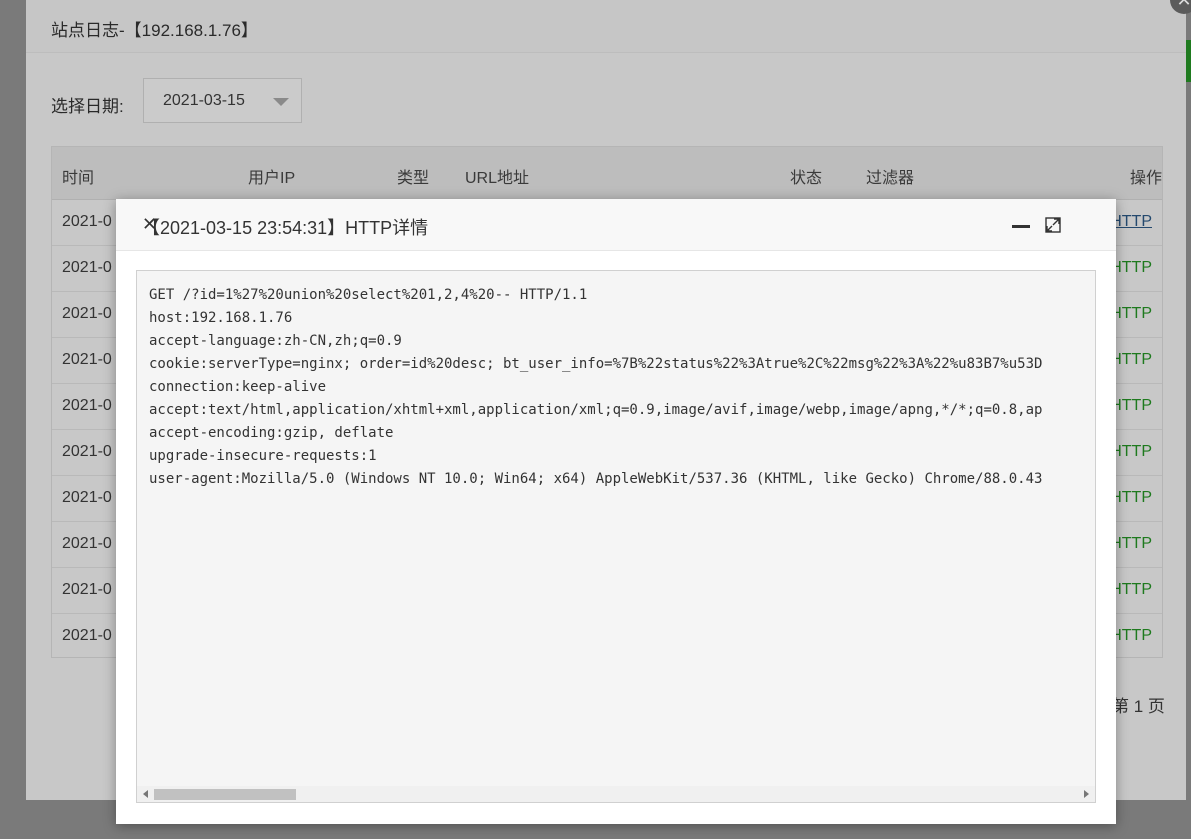  I want to click on date-select: 2021-03-15, so click(222, 100).